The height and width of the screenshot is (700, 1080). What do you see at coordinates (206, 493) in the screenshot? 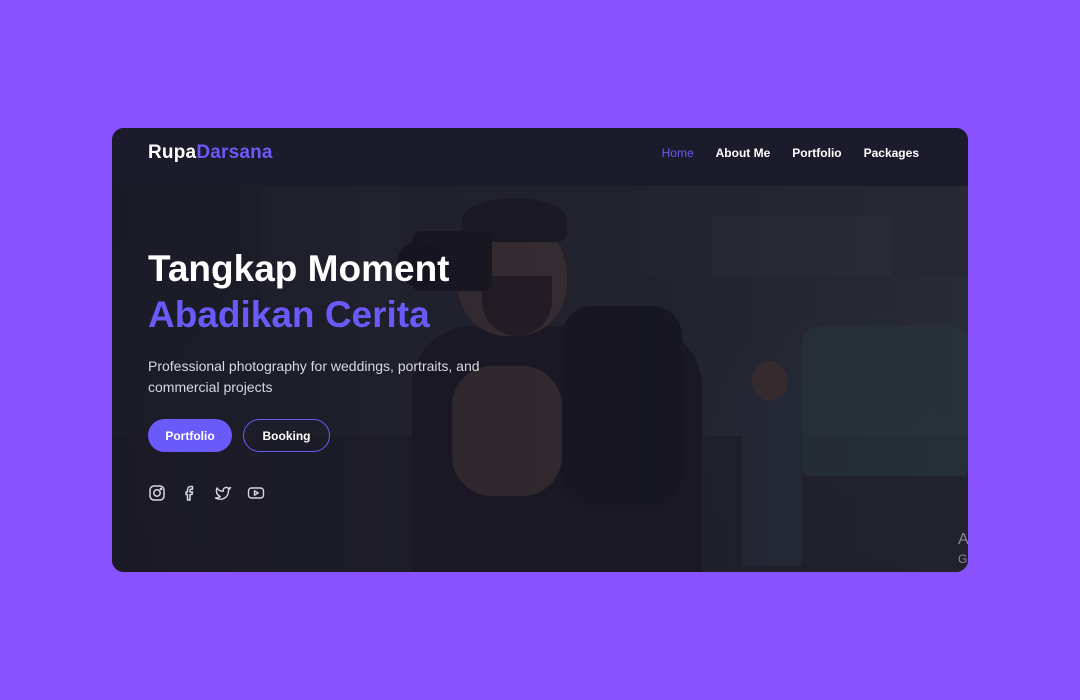
I see `social-links` at bounding box center [206, 493].